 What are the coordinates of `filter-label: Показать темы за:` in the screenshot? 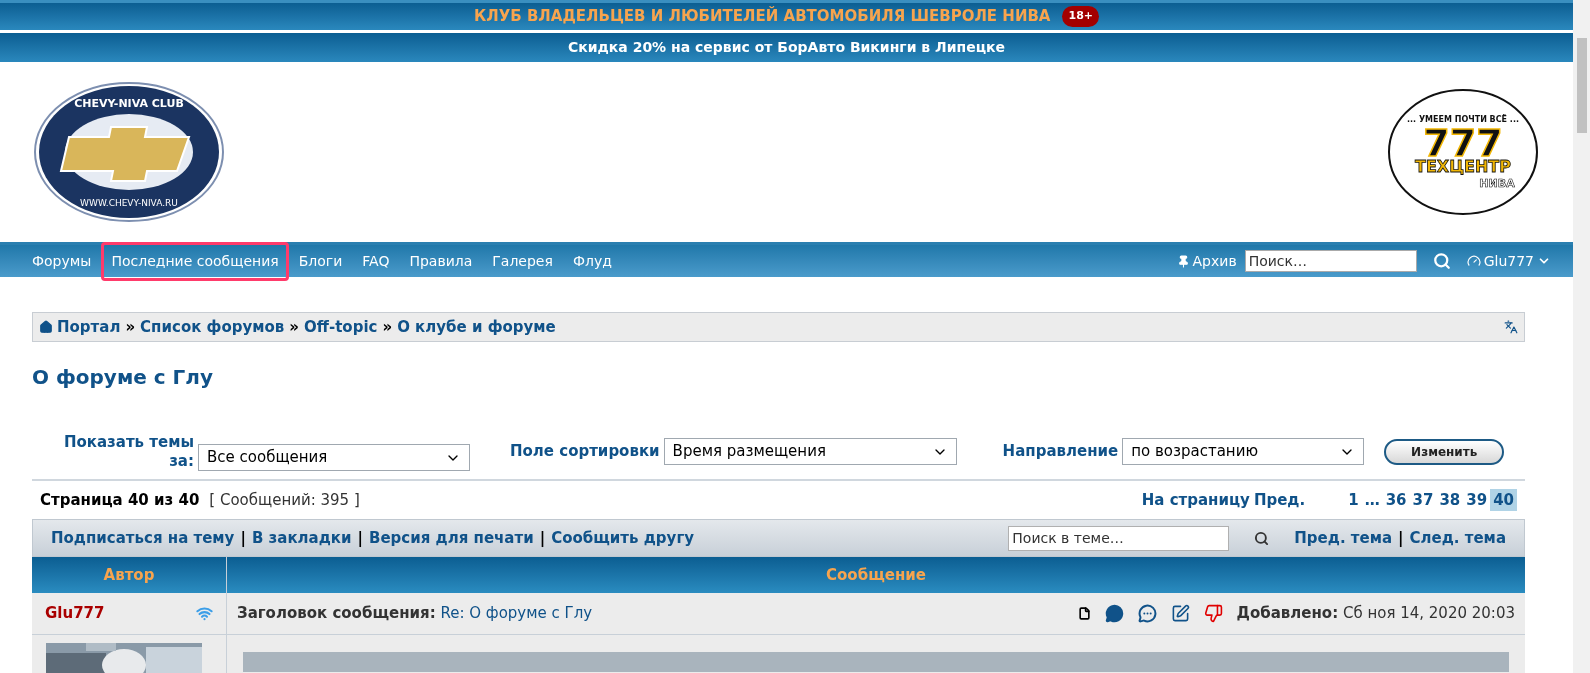 It's located at (128, 451).